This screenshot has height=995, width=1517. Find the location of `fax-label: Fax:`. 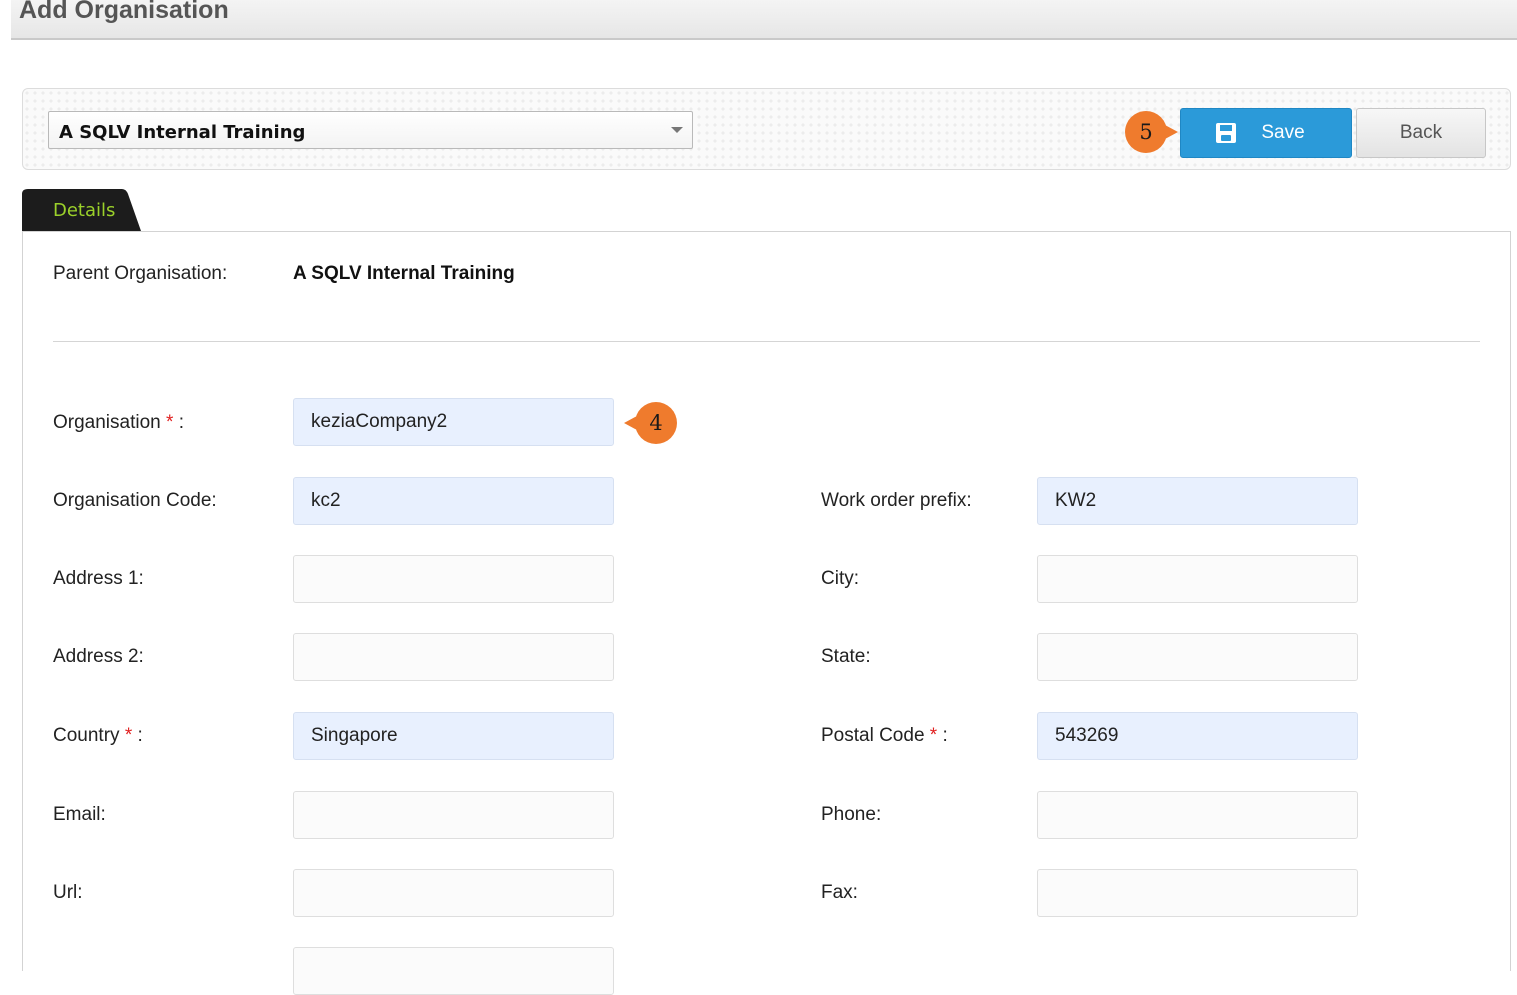

fax-label: Fax: is located at coordinates (839, 892).